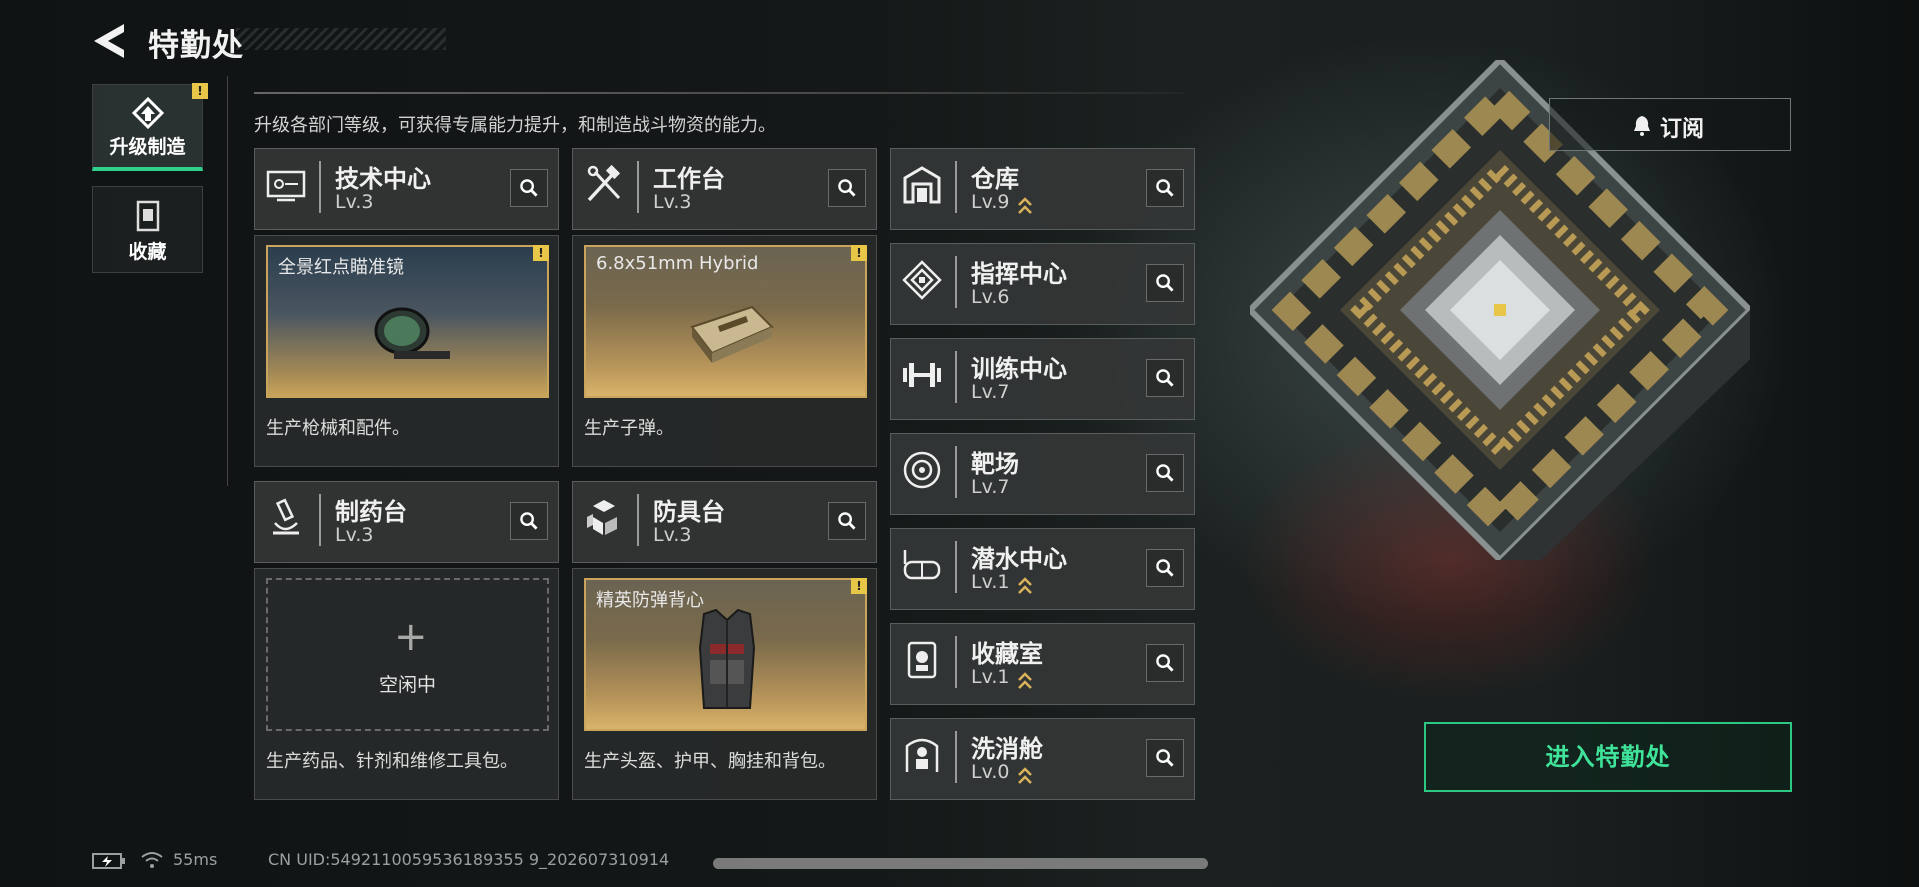 Image resolution: width=1919 pixels, height=887 pixels. I want to click on enter-label: 进入特勤处, so click(1608, 757).